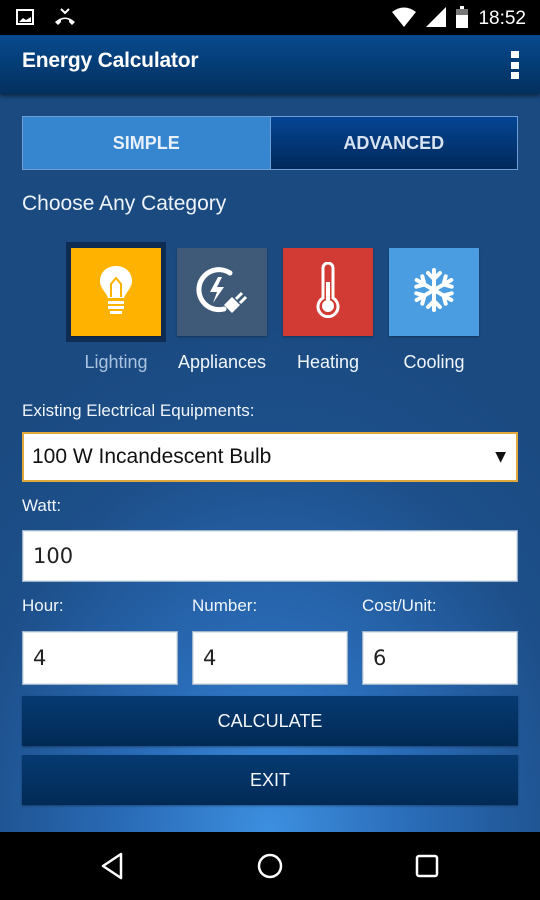 Image resolution: width=540 pixels, height=900 pixels. What do you see at coordinates (276, 311) in the screenshot?
I see `category-list: Lighting Appliances Heating Cooling` at bounding box center [276, 311].